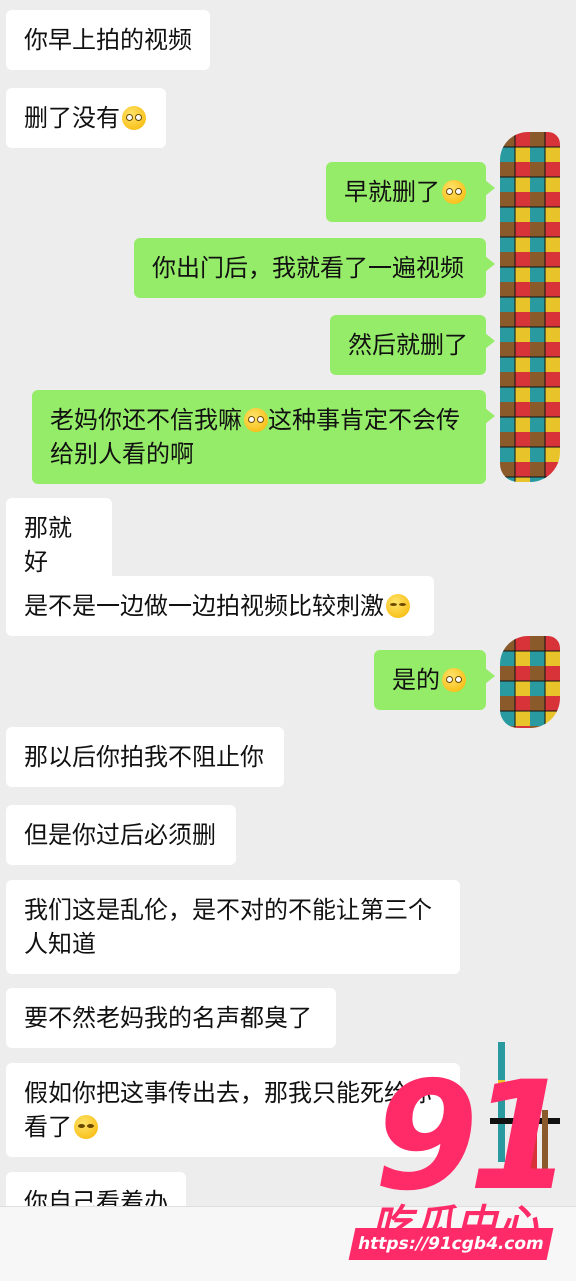  Describe the element at coordinates (408, 345) in the screenshot. I see `message-text: 然后就删了` at that location.